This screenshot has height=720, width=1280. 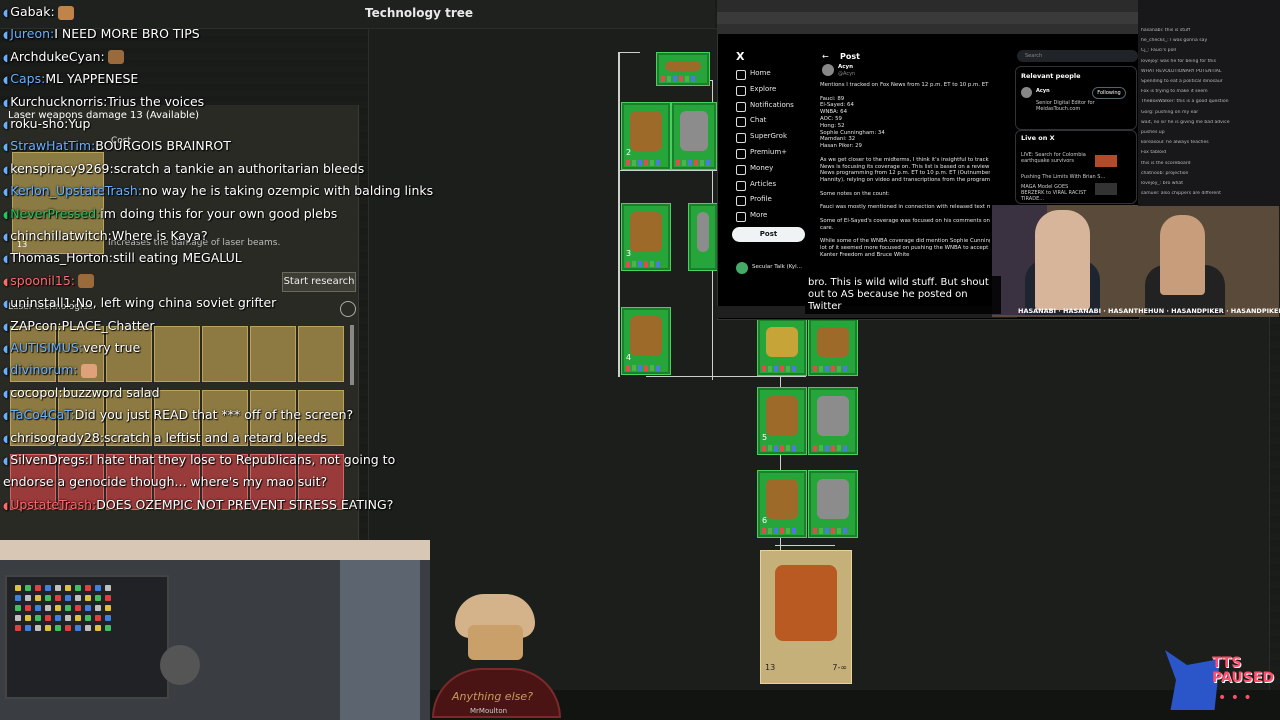 I want to click on chat-username: ZAPcon:, so click(x=35, y=325).